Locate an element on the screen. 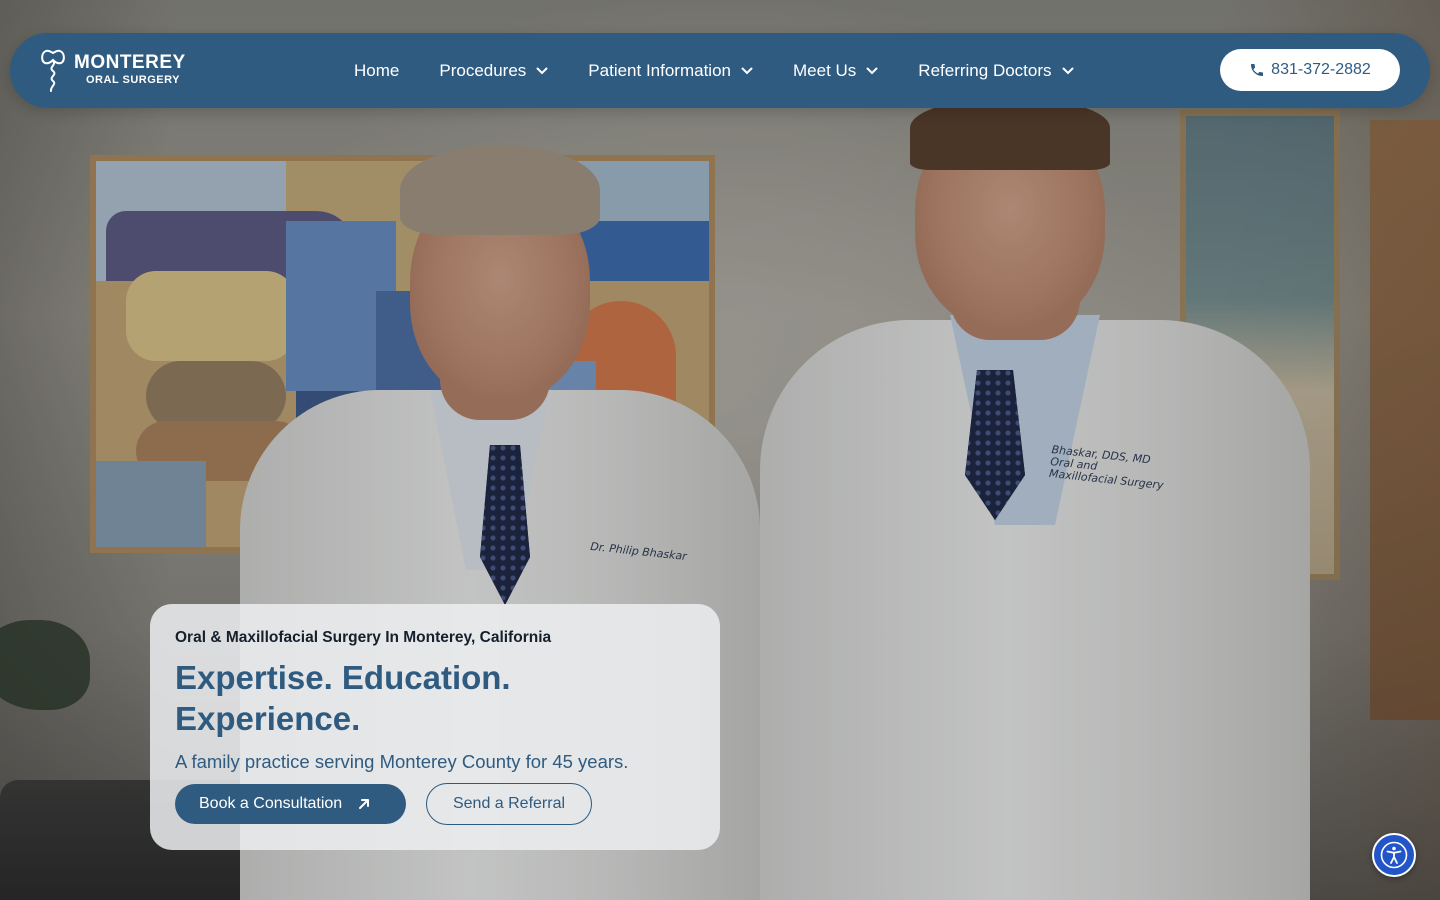 This screenshot has width=1440, height=900. nav-item-home: Home is located at coordinates (376, 71).